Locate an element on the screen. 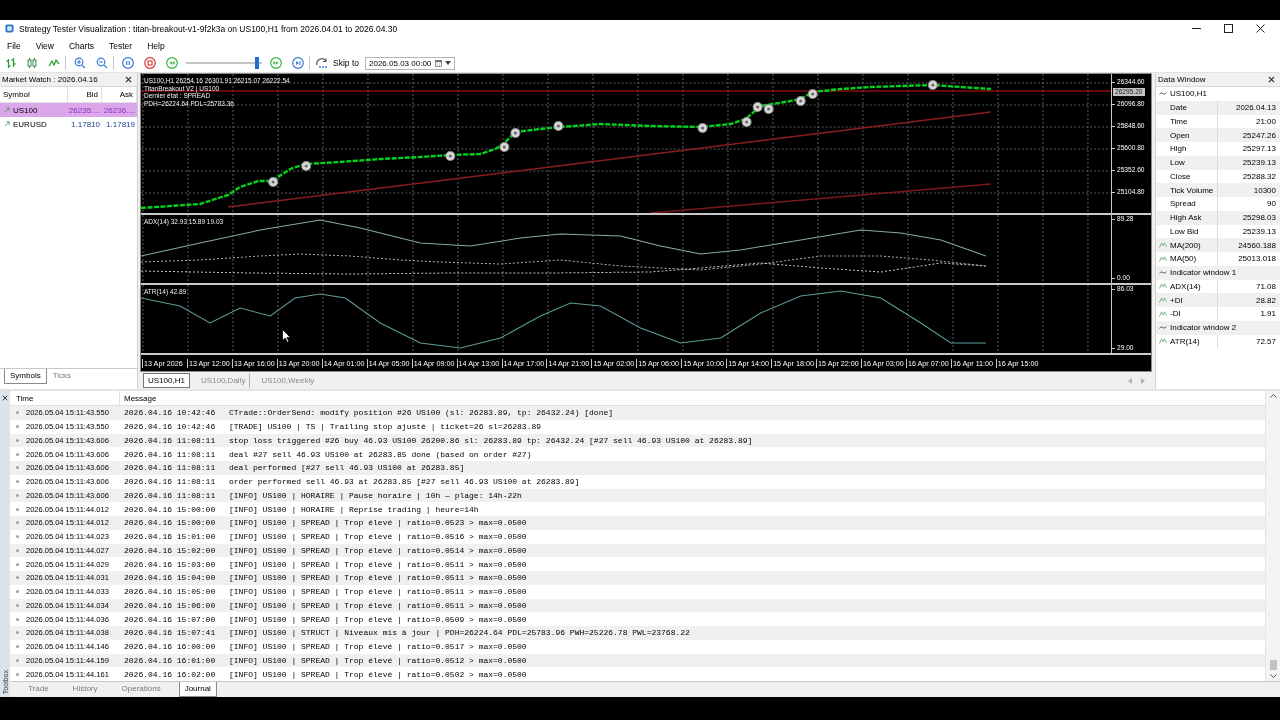 The width and height of the screenshot is (1280, 720). message-time: 2026.04.16 11:08:11 is located at coordinates (170, 468).